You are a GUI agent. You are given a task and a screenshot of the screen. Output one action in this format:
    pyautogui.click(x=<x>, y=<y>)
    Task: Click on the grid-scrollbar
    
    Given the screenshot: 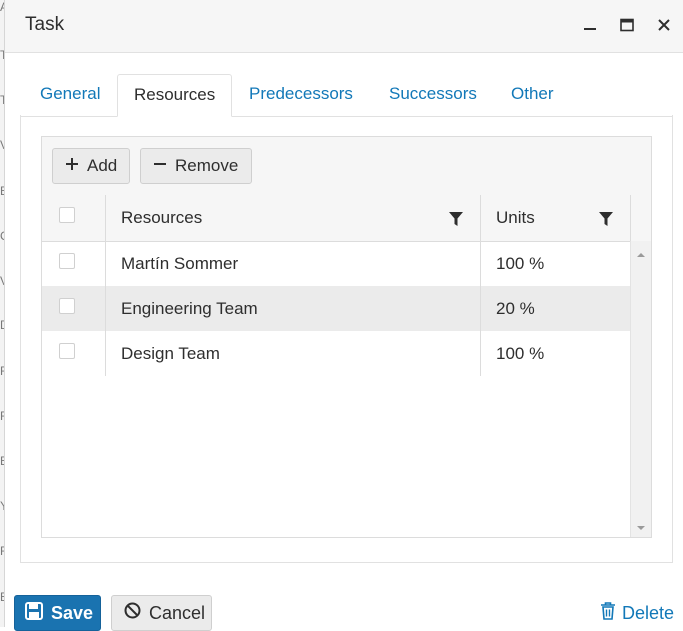 What is the action you would take?
    pyautogui.click(x=640, y=389)
    